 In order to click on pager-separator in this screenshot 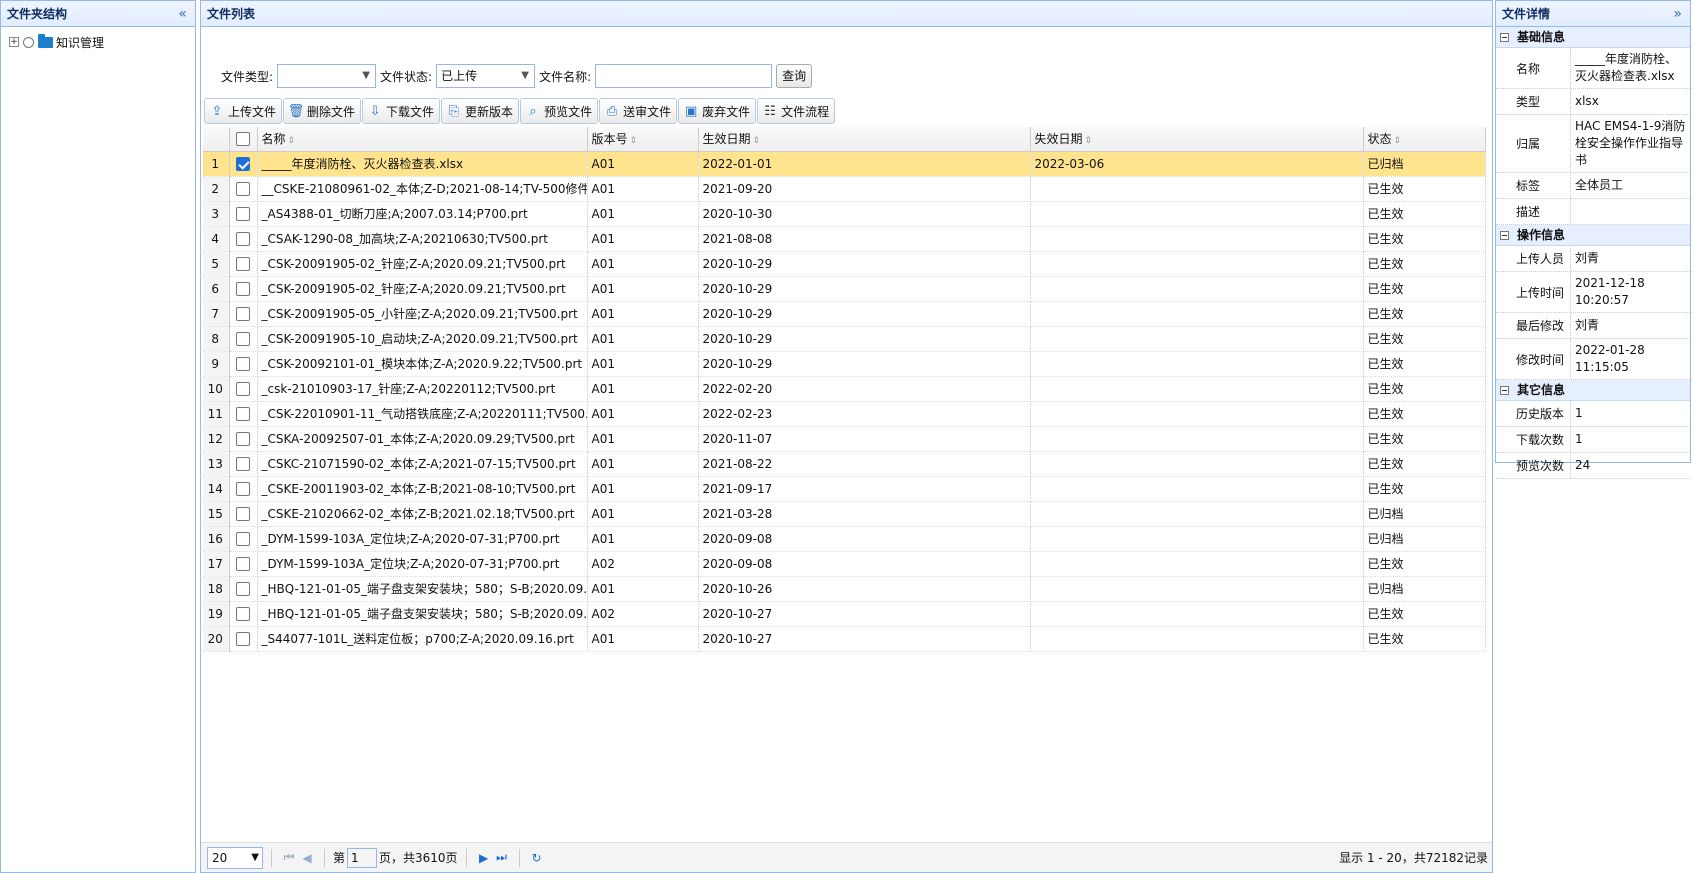, I will do `click(466, 857)`.